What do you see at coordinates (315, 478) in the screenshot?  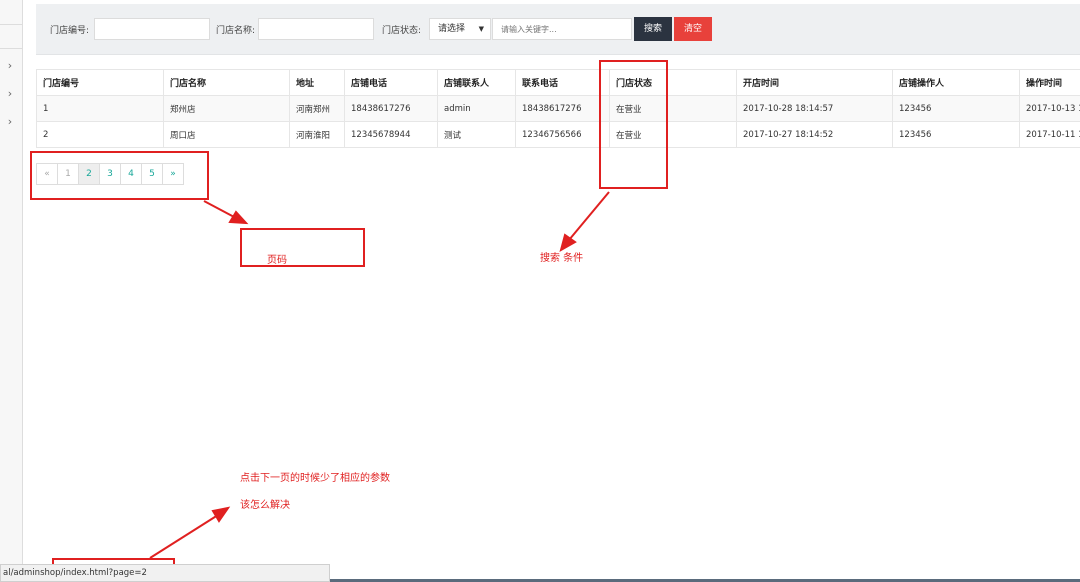 I see `question-note-line1: 点击下一页的时候少了相应的参数` at bounding box center [315, 478].